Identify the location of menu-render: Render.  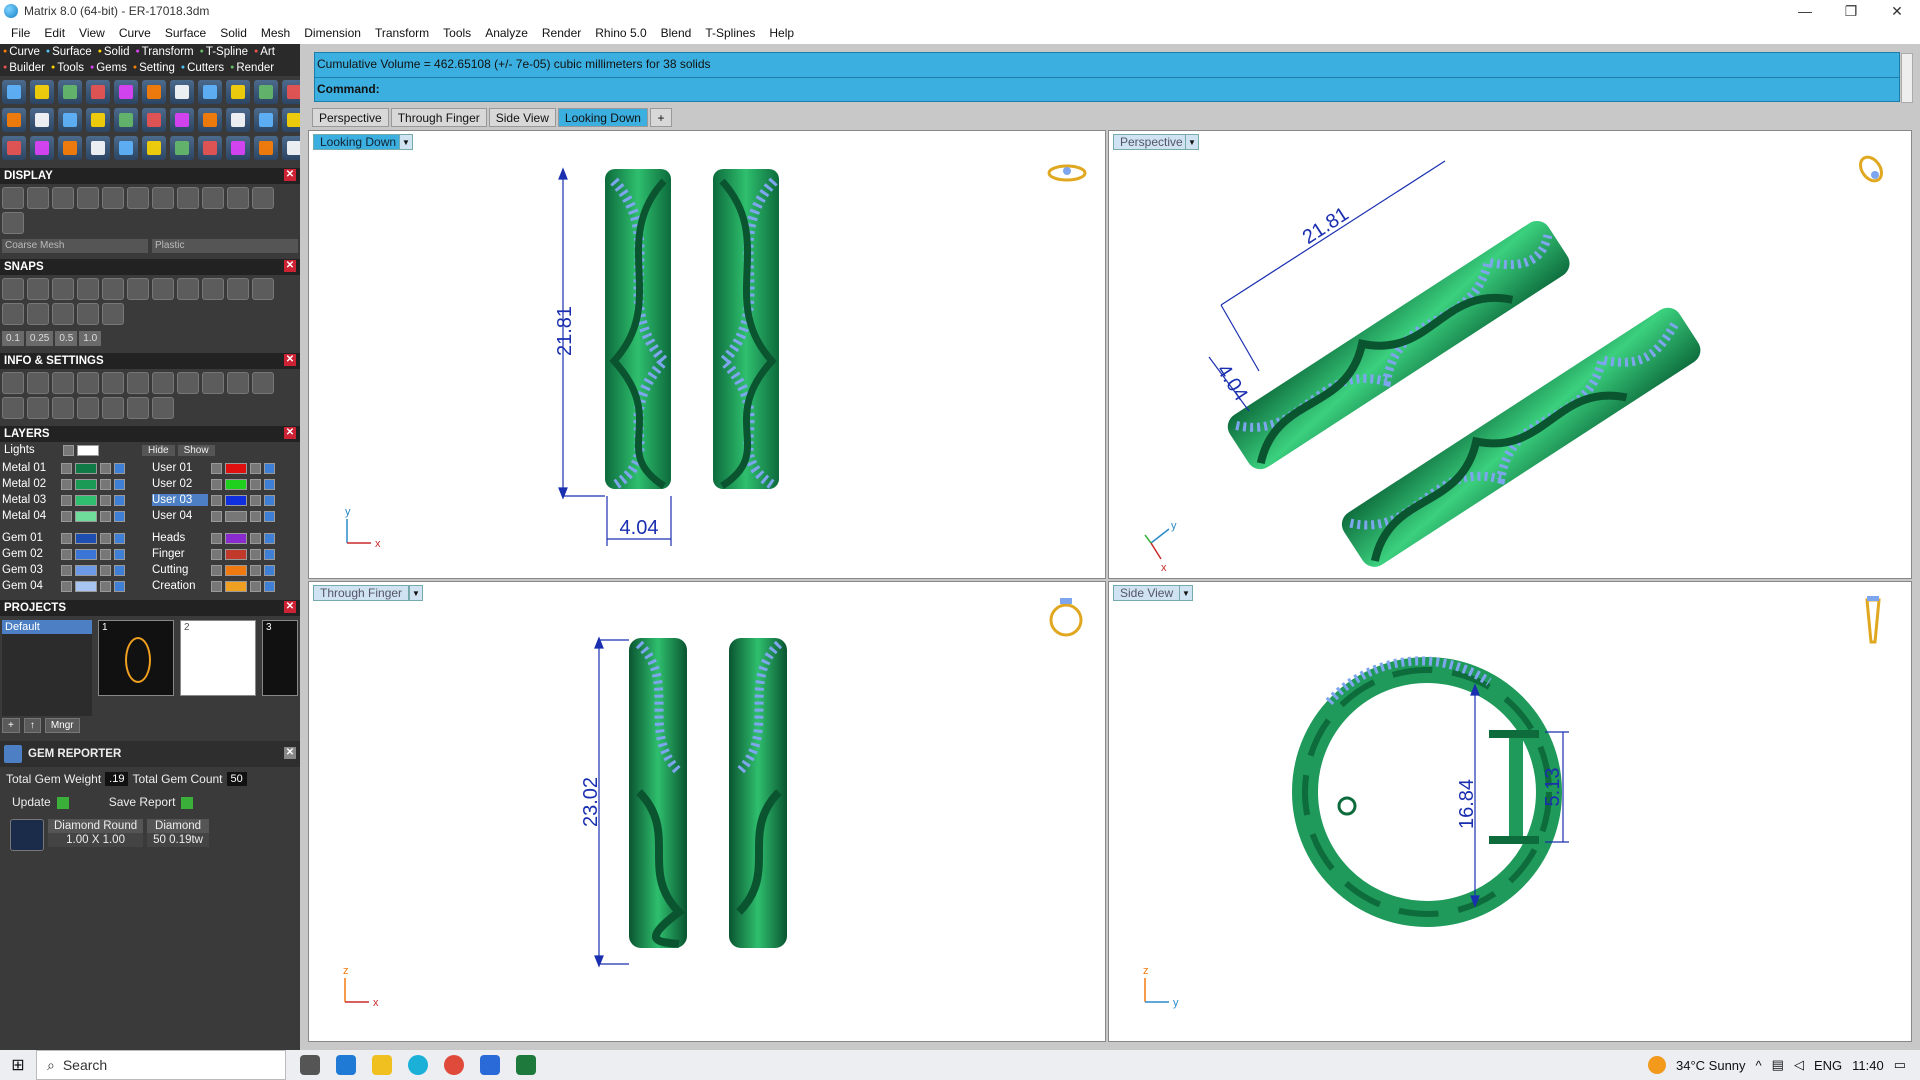
(561, 33).